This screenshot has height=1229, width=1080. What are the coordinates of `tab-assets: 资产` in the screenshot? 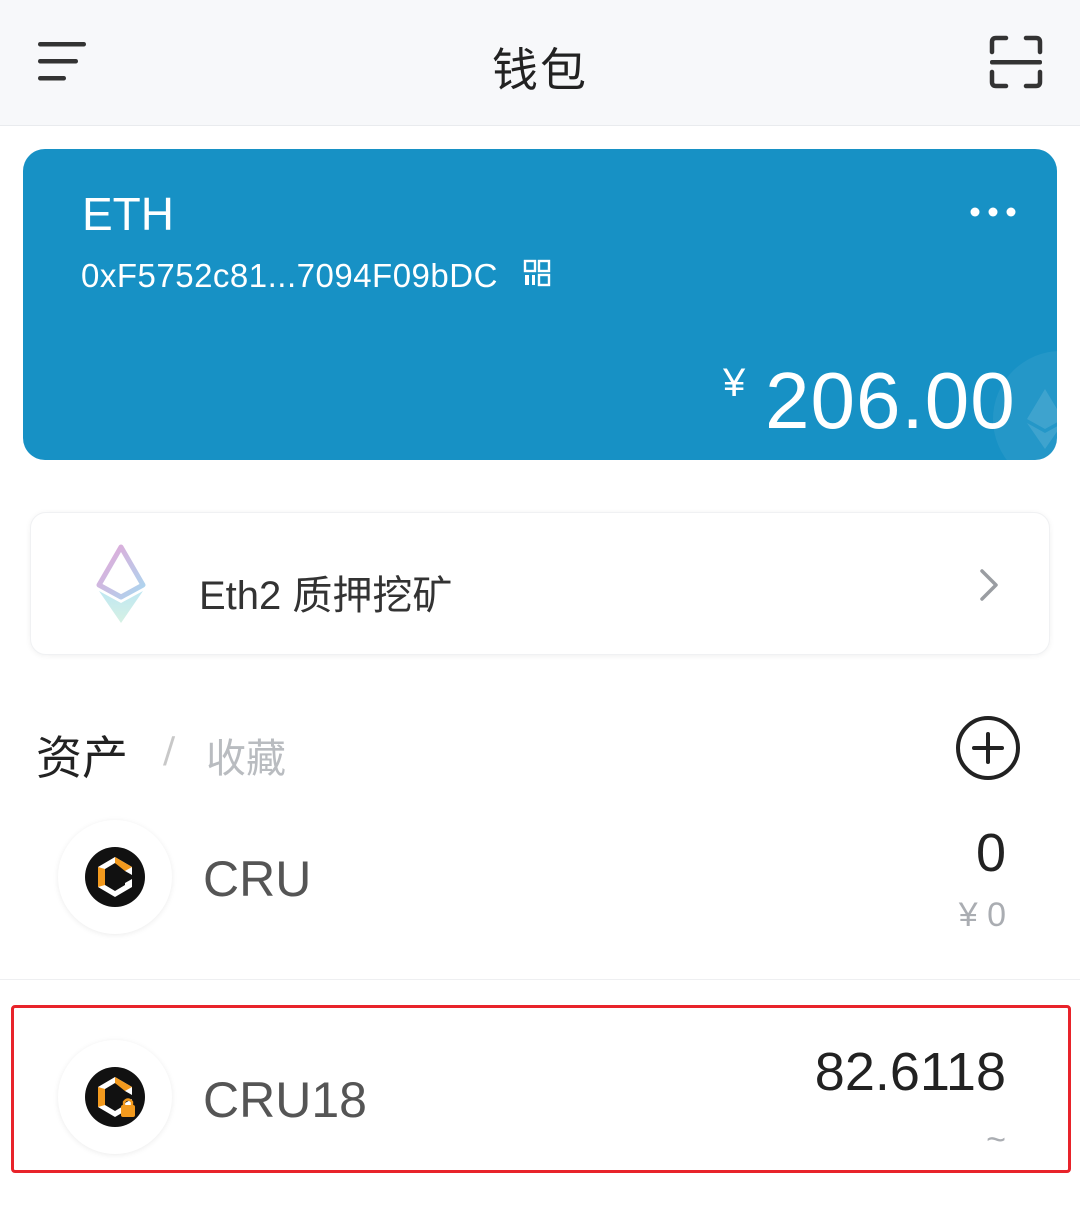 It's located at (82, 755).